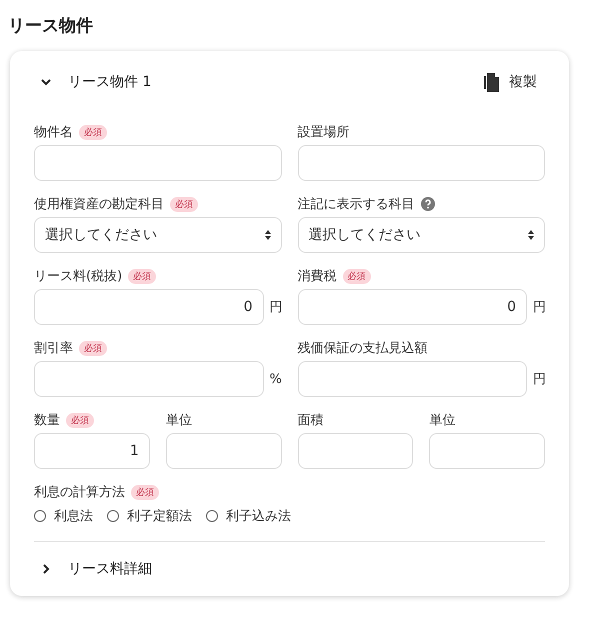  I want to click on field-label: 注記に表示する科目, so click(356, 204).